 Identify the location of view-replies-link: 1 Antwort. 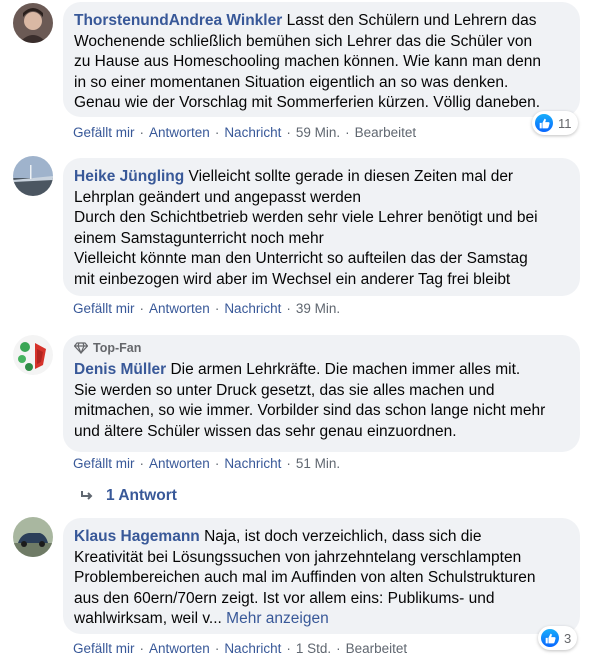
(128, 496).